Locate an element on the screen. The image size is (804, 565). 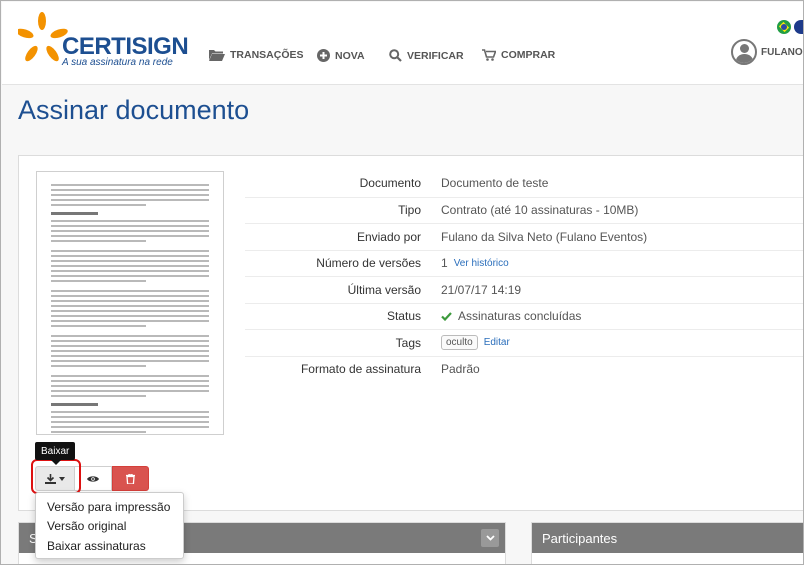
detail-row-versoes: Número de versões 1 Ver histórico is located at coordinates (524, 263).